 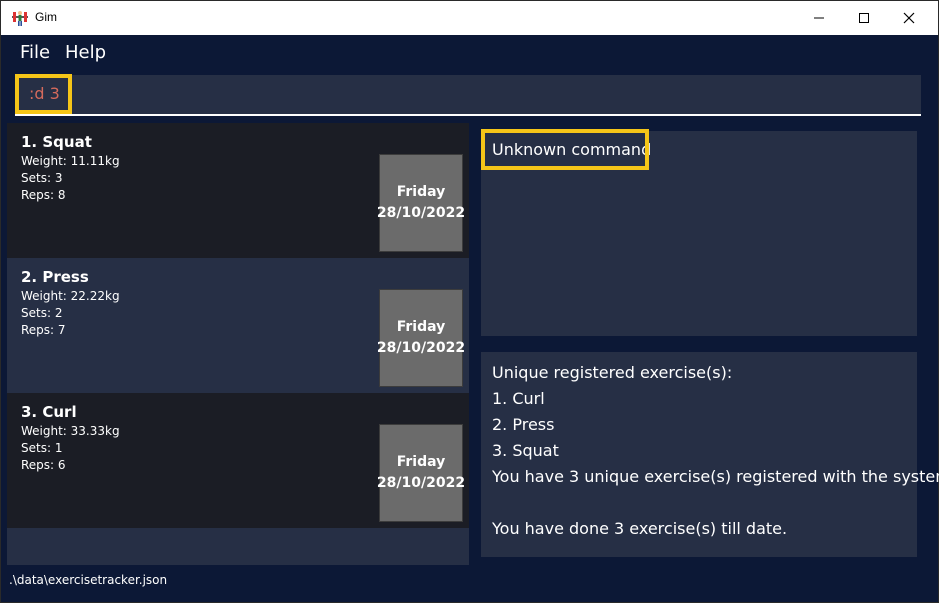 I want to click on exercise-reps: Reps: 7, so click(x=43, y=330).